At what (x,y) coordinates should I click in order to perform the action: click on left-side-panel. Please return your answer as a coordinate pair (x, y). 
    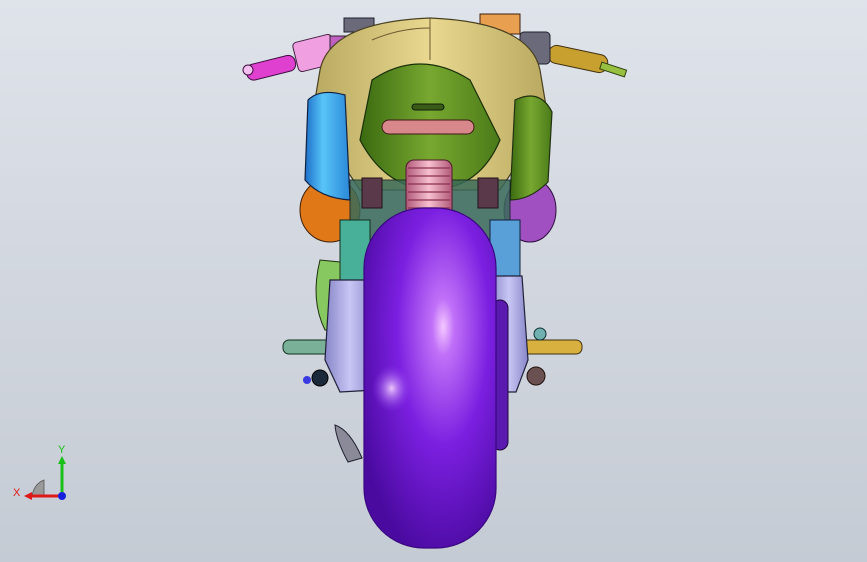
    Looking at the image, I should click on (327, 146).